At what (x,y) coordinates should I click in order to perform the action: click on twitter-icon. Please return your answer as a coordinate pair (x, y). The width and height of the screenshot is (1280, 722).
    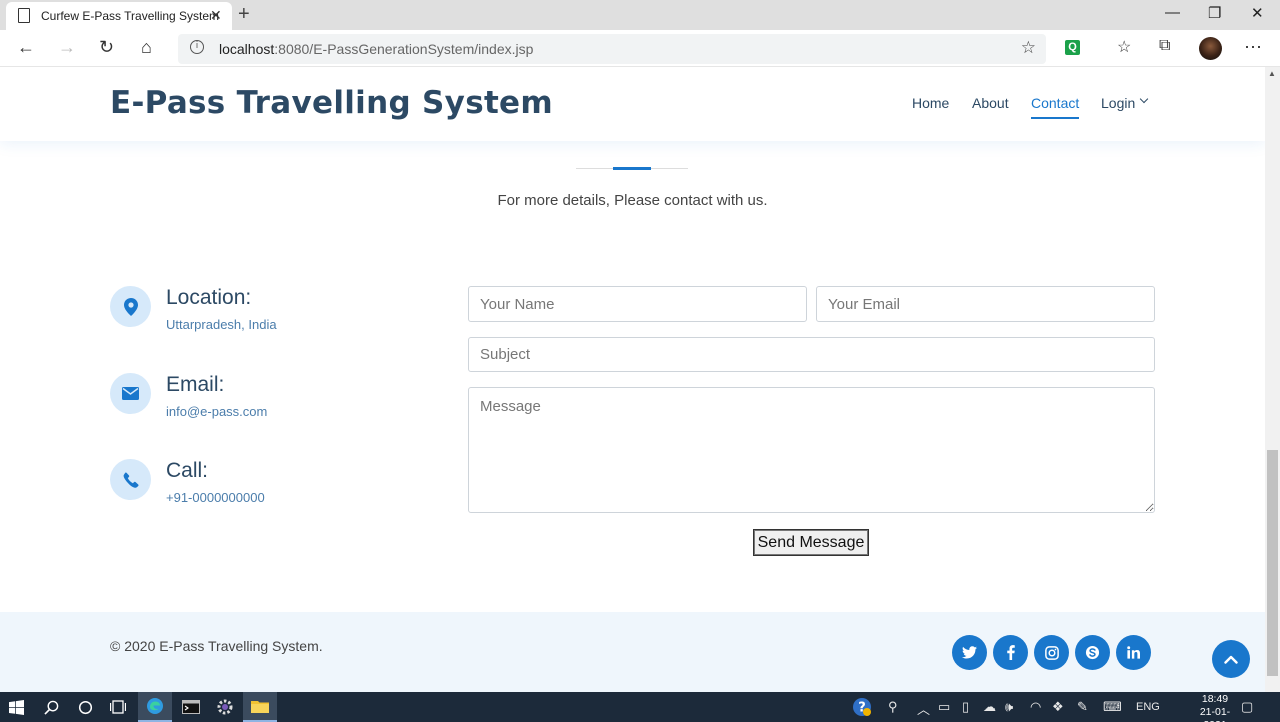
    Looking at the image, I should click on (969, 652).